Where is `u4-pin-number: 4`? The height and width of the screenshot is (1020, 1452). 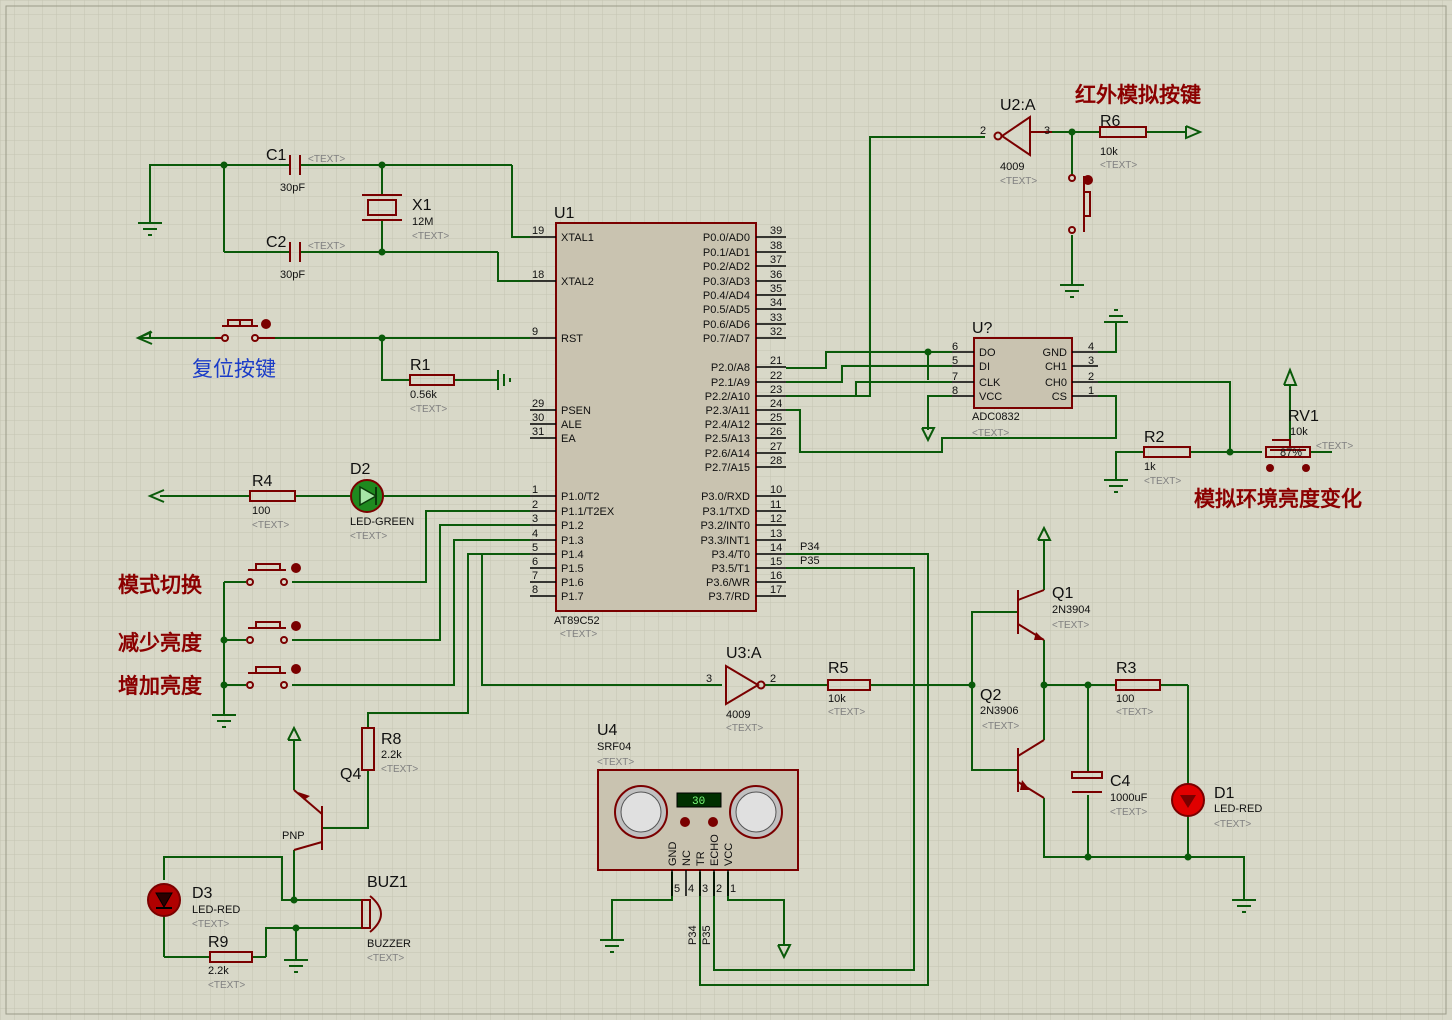 u4-pin-number: 4 is located at coordinates (691, 889).